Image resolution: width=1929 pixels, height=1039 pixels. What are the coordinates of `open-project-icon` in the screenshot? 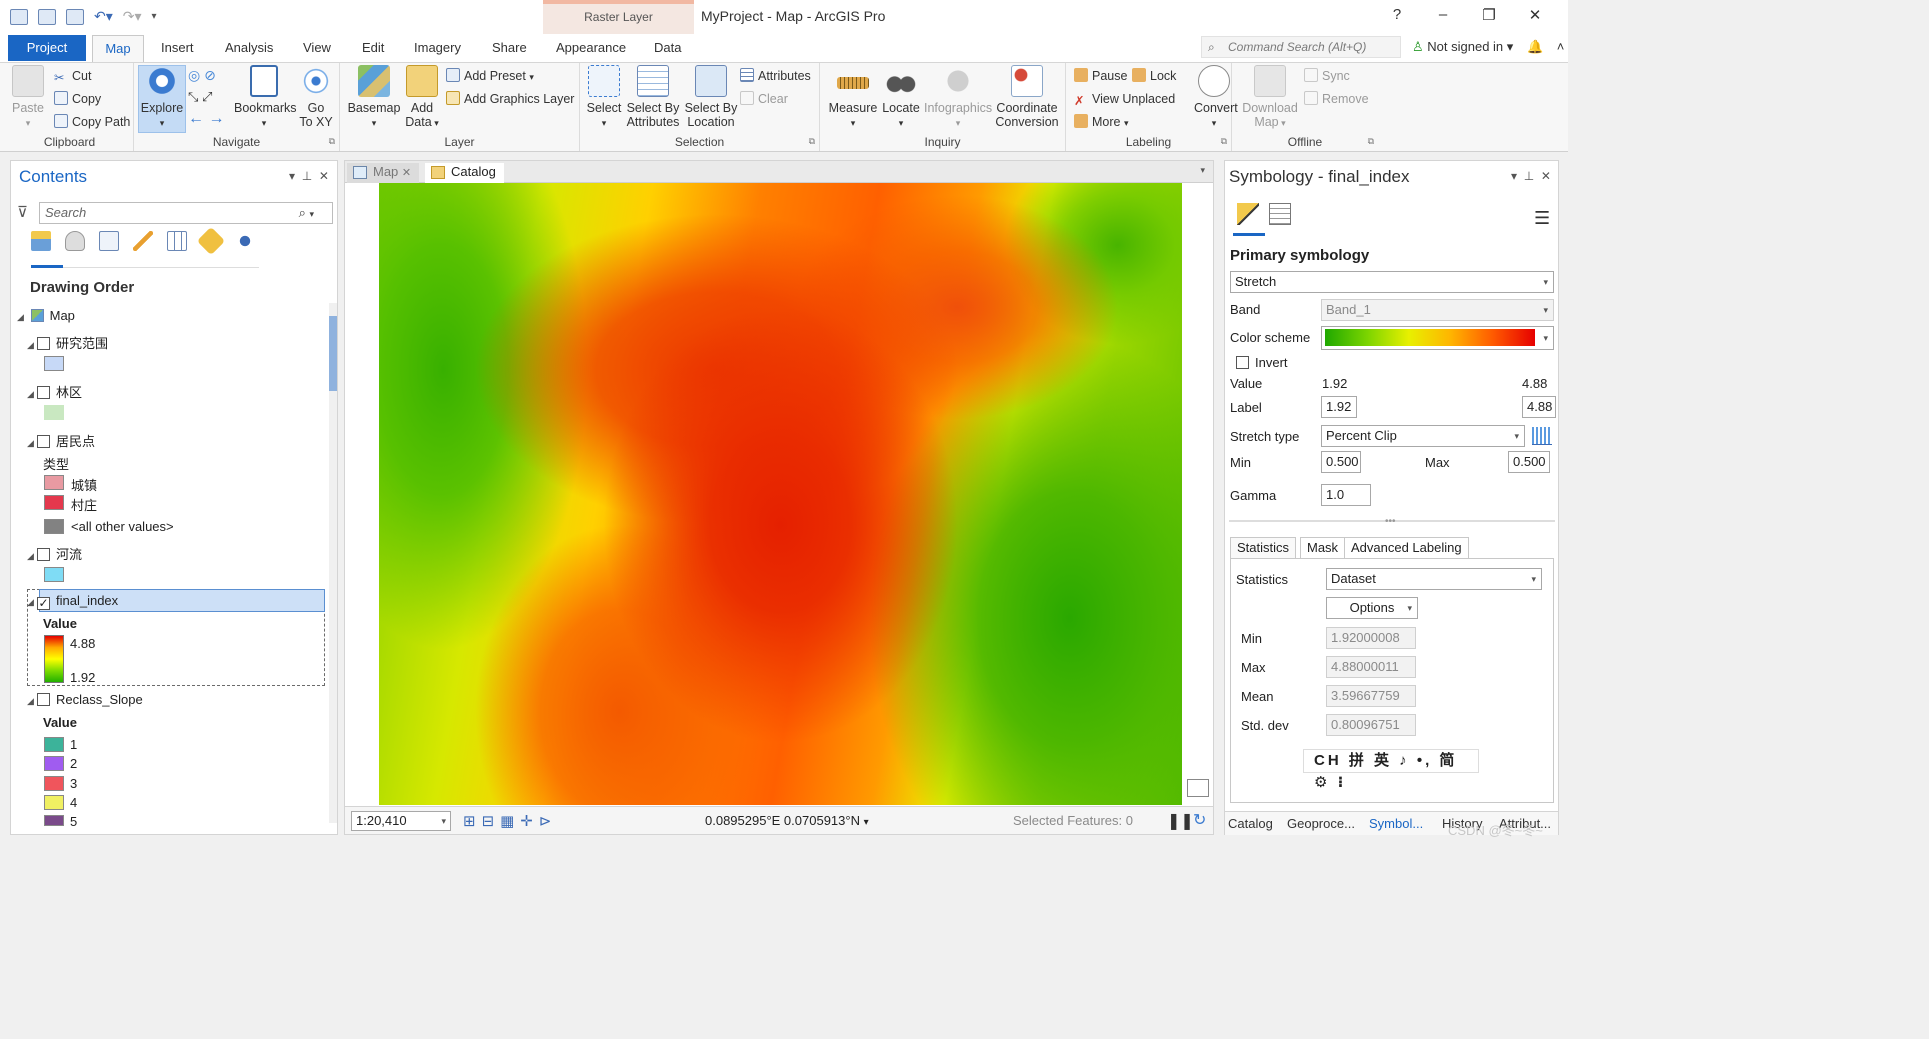 It's located at (47, 16).